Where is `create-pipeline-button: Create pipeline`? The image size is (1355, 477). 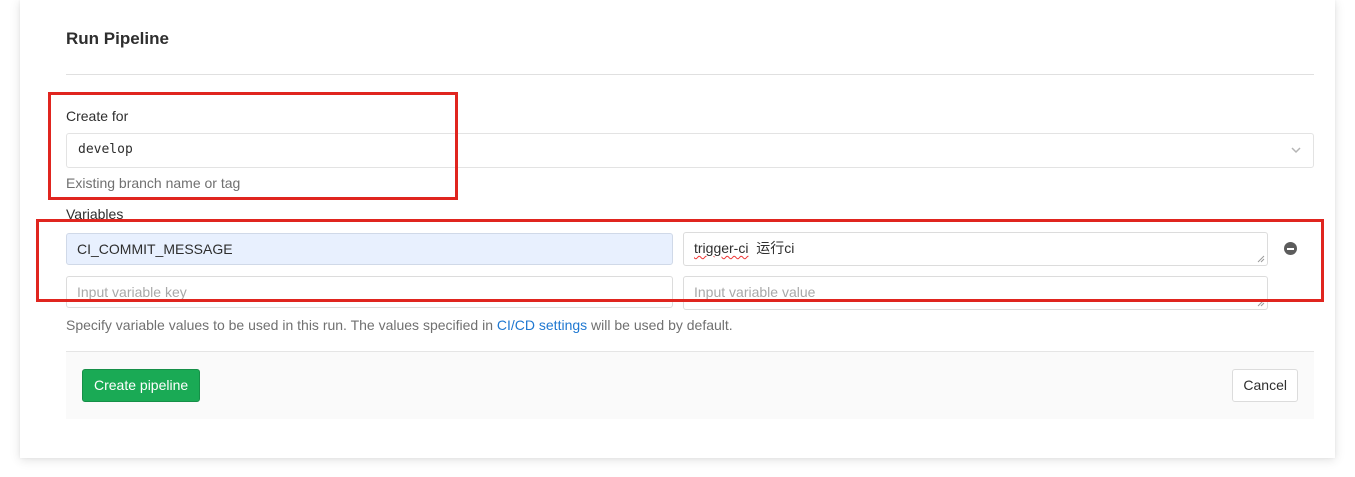
create-pipeline-button: Create pipeline is located at coordinates (141, 385).